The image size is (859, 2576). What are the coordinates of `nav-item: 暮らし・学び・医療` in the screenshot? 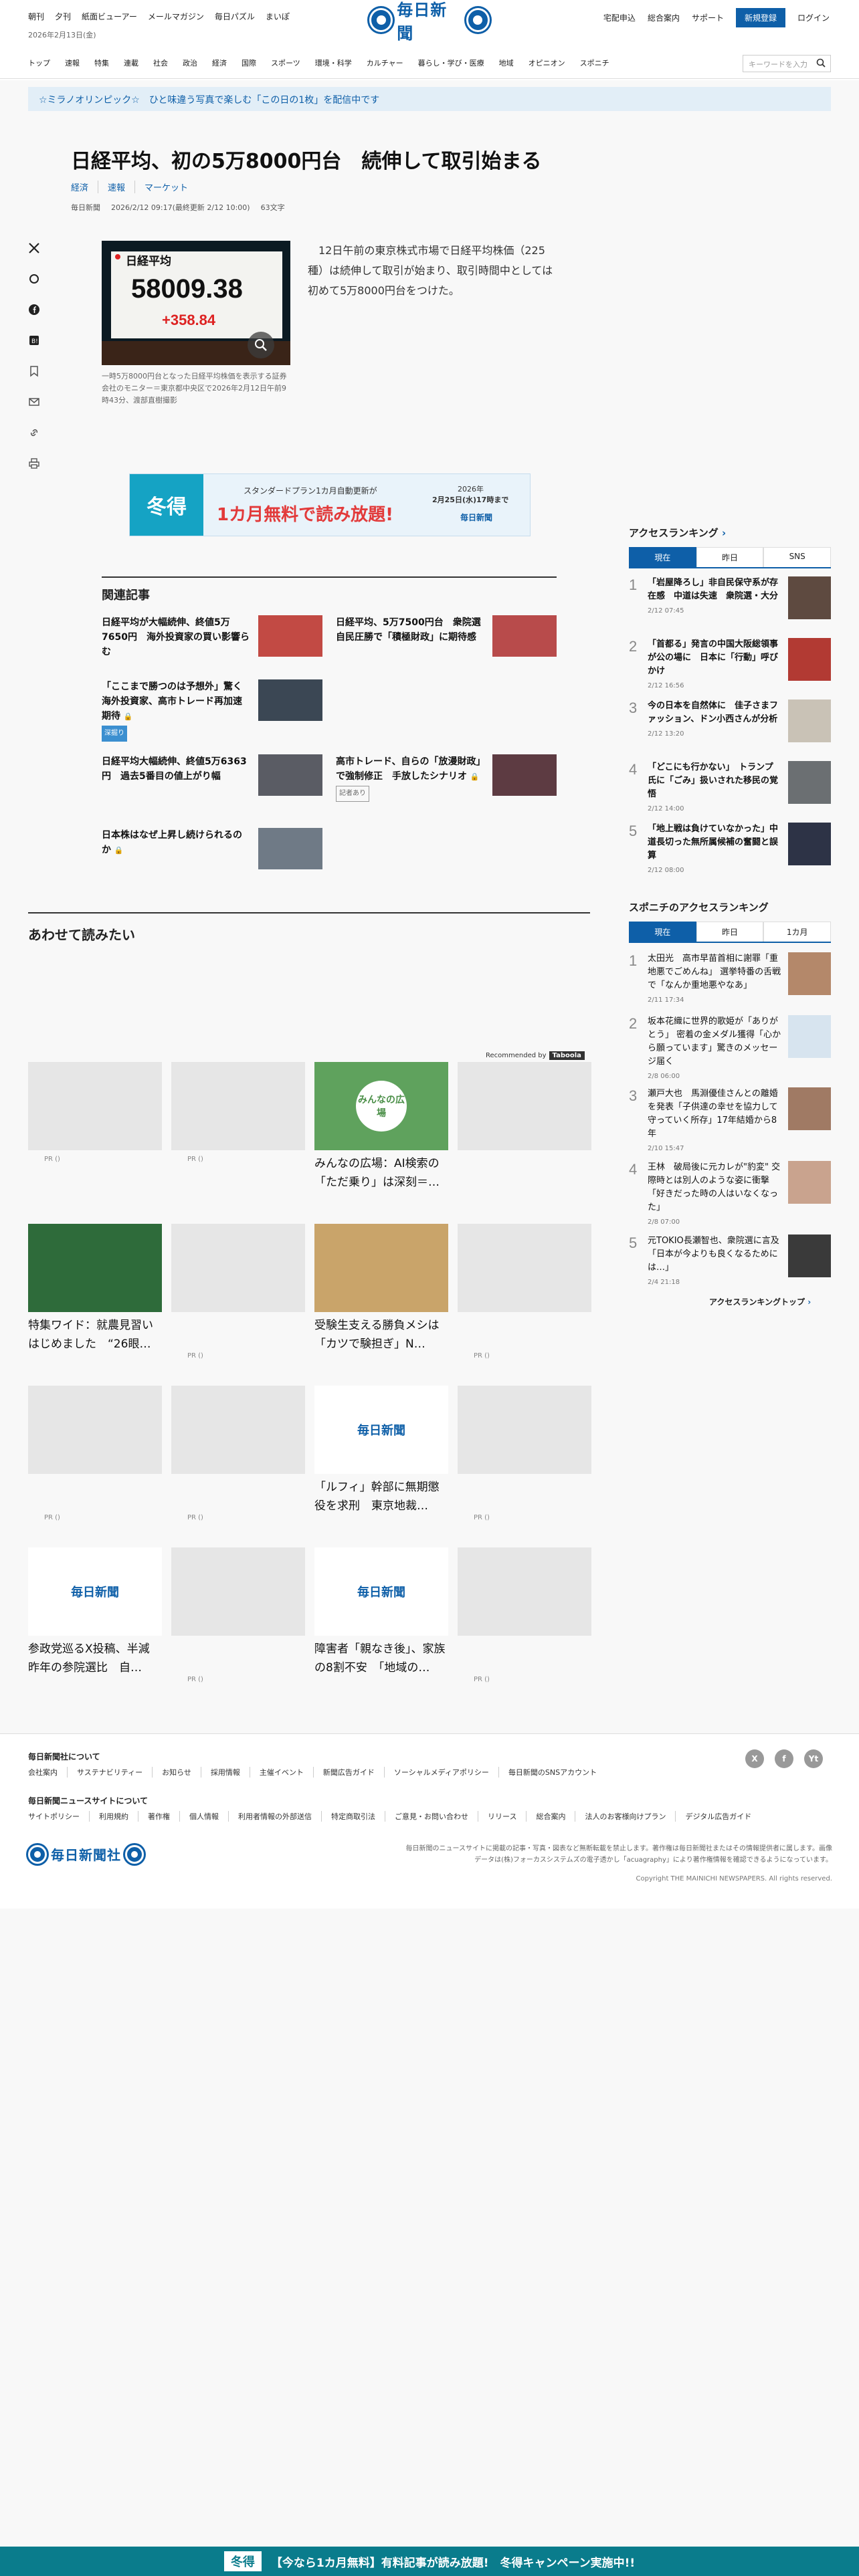 It's located at (455, 63).